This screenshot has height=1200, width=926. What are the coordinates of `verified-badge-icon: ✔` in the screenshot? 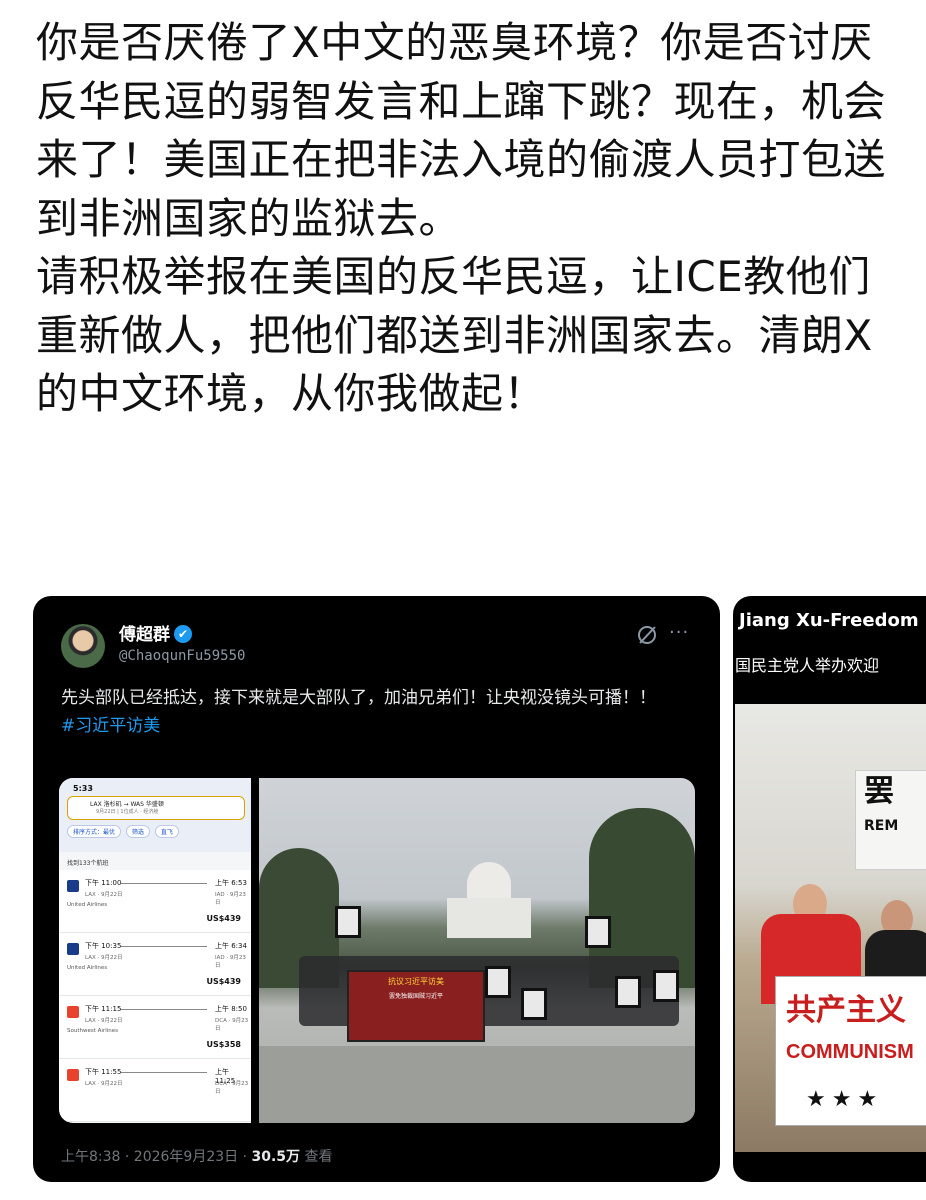 It's located at (183, 634).